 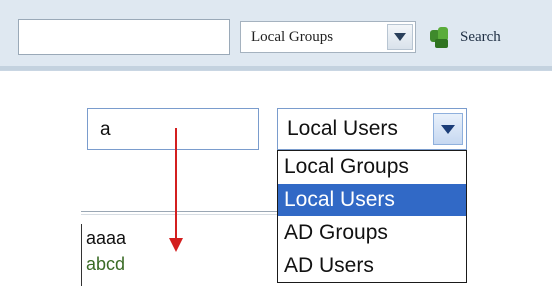 I want to click on dropdown-option-ad-users: AD Users, so click(x=372, y=266).